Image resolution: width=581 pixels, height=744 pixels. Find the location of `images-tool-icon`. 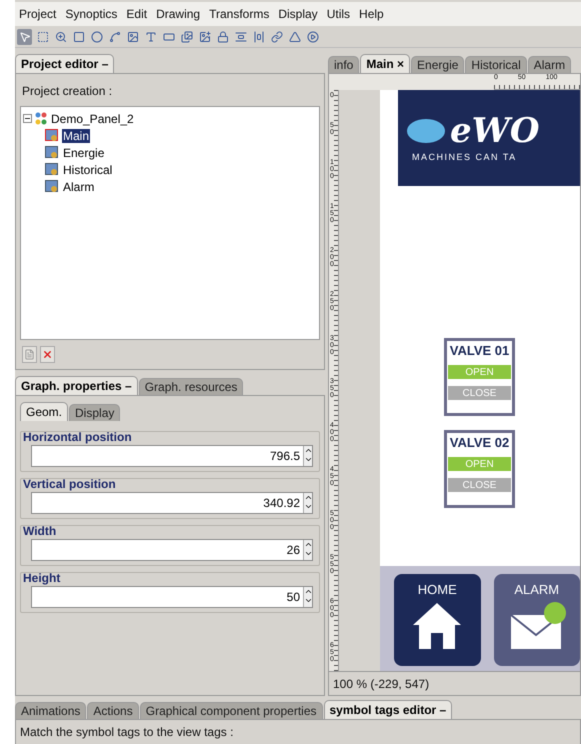

images-tool-icon is located at coordinates (186, 36).